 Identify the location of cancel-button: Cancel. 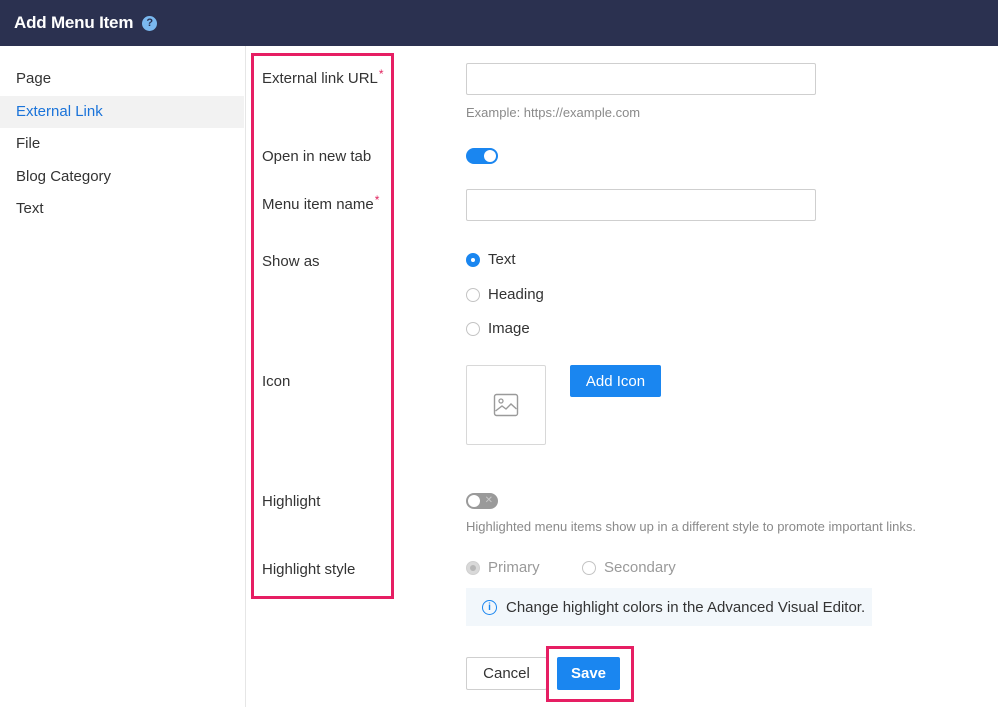
(506, 673).